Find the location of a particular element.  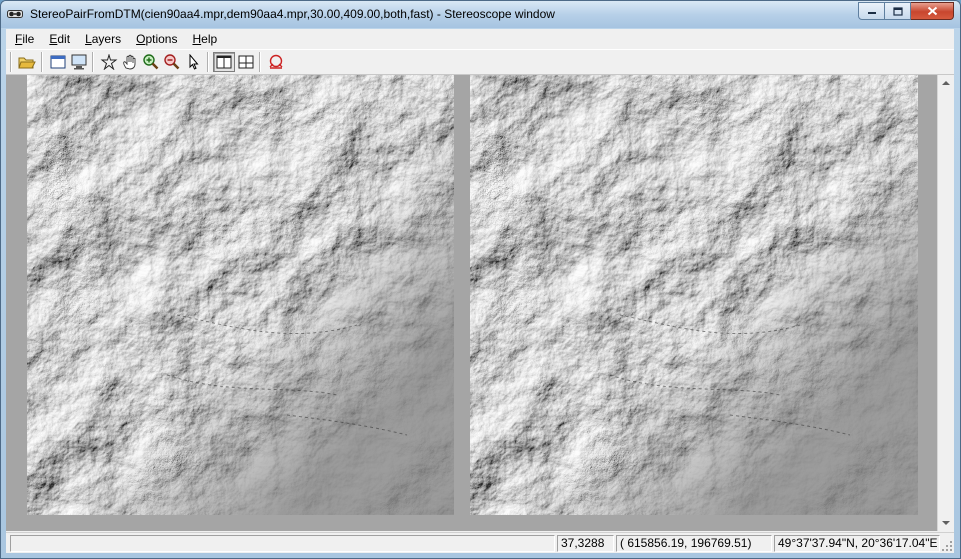

scroll-down-button is located at coordinates (946, 523).